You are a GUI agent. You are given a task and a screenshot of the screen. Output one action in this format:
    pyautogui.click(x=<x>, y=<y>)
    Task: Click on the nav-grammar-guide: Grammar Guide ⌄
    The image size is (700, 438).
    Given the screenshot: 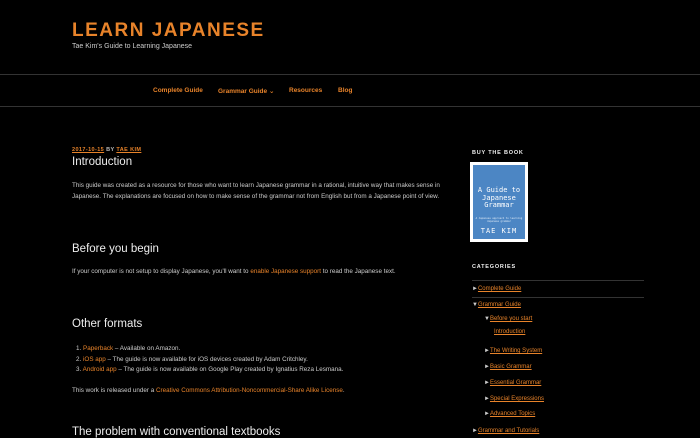 What is the action you would take?
    pyautogui.click(x=246, y=91)
    